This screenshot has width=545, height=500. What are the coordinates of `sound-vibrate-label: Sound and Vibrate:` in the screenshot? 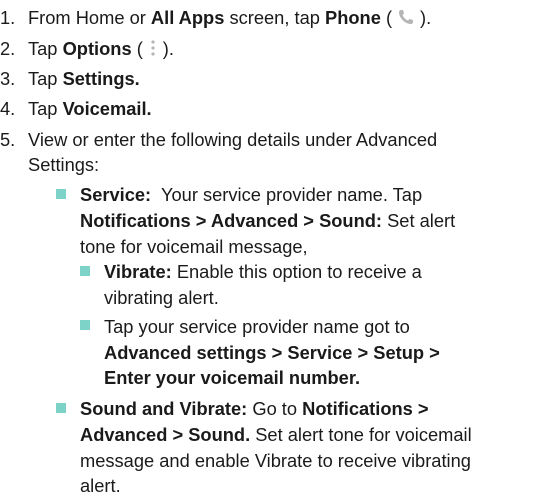 It's located at (164, 409).